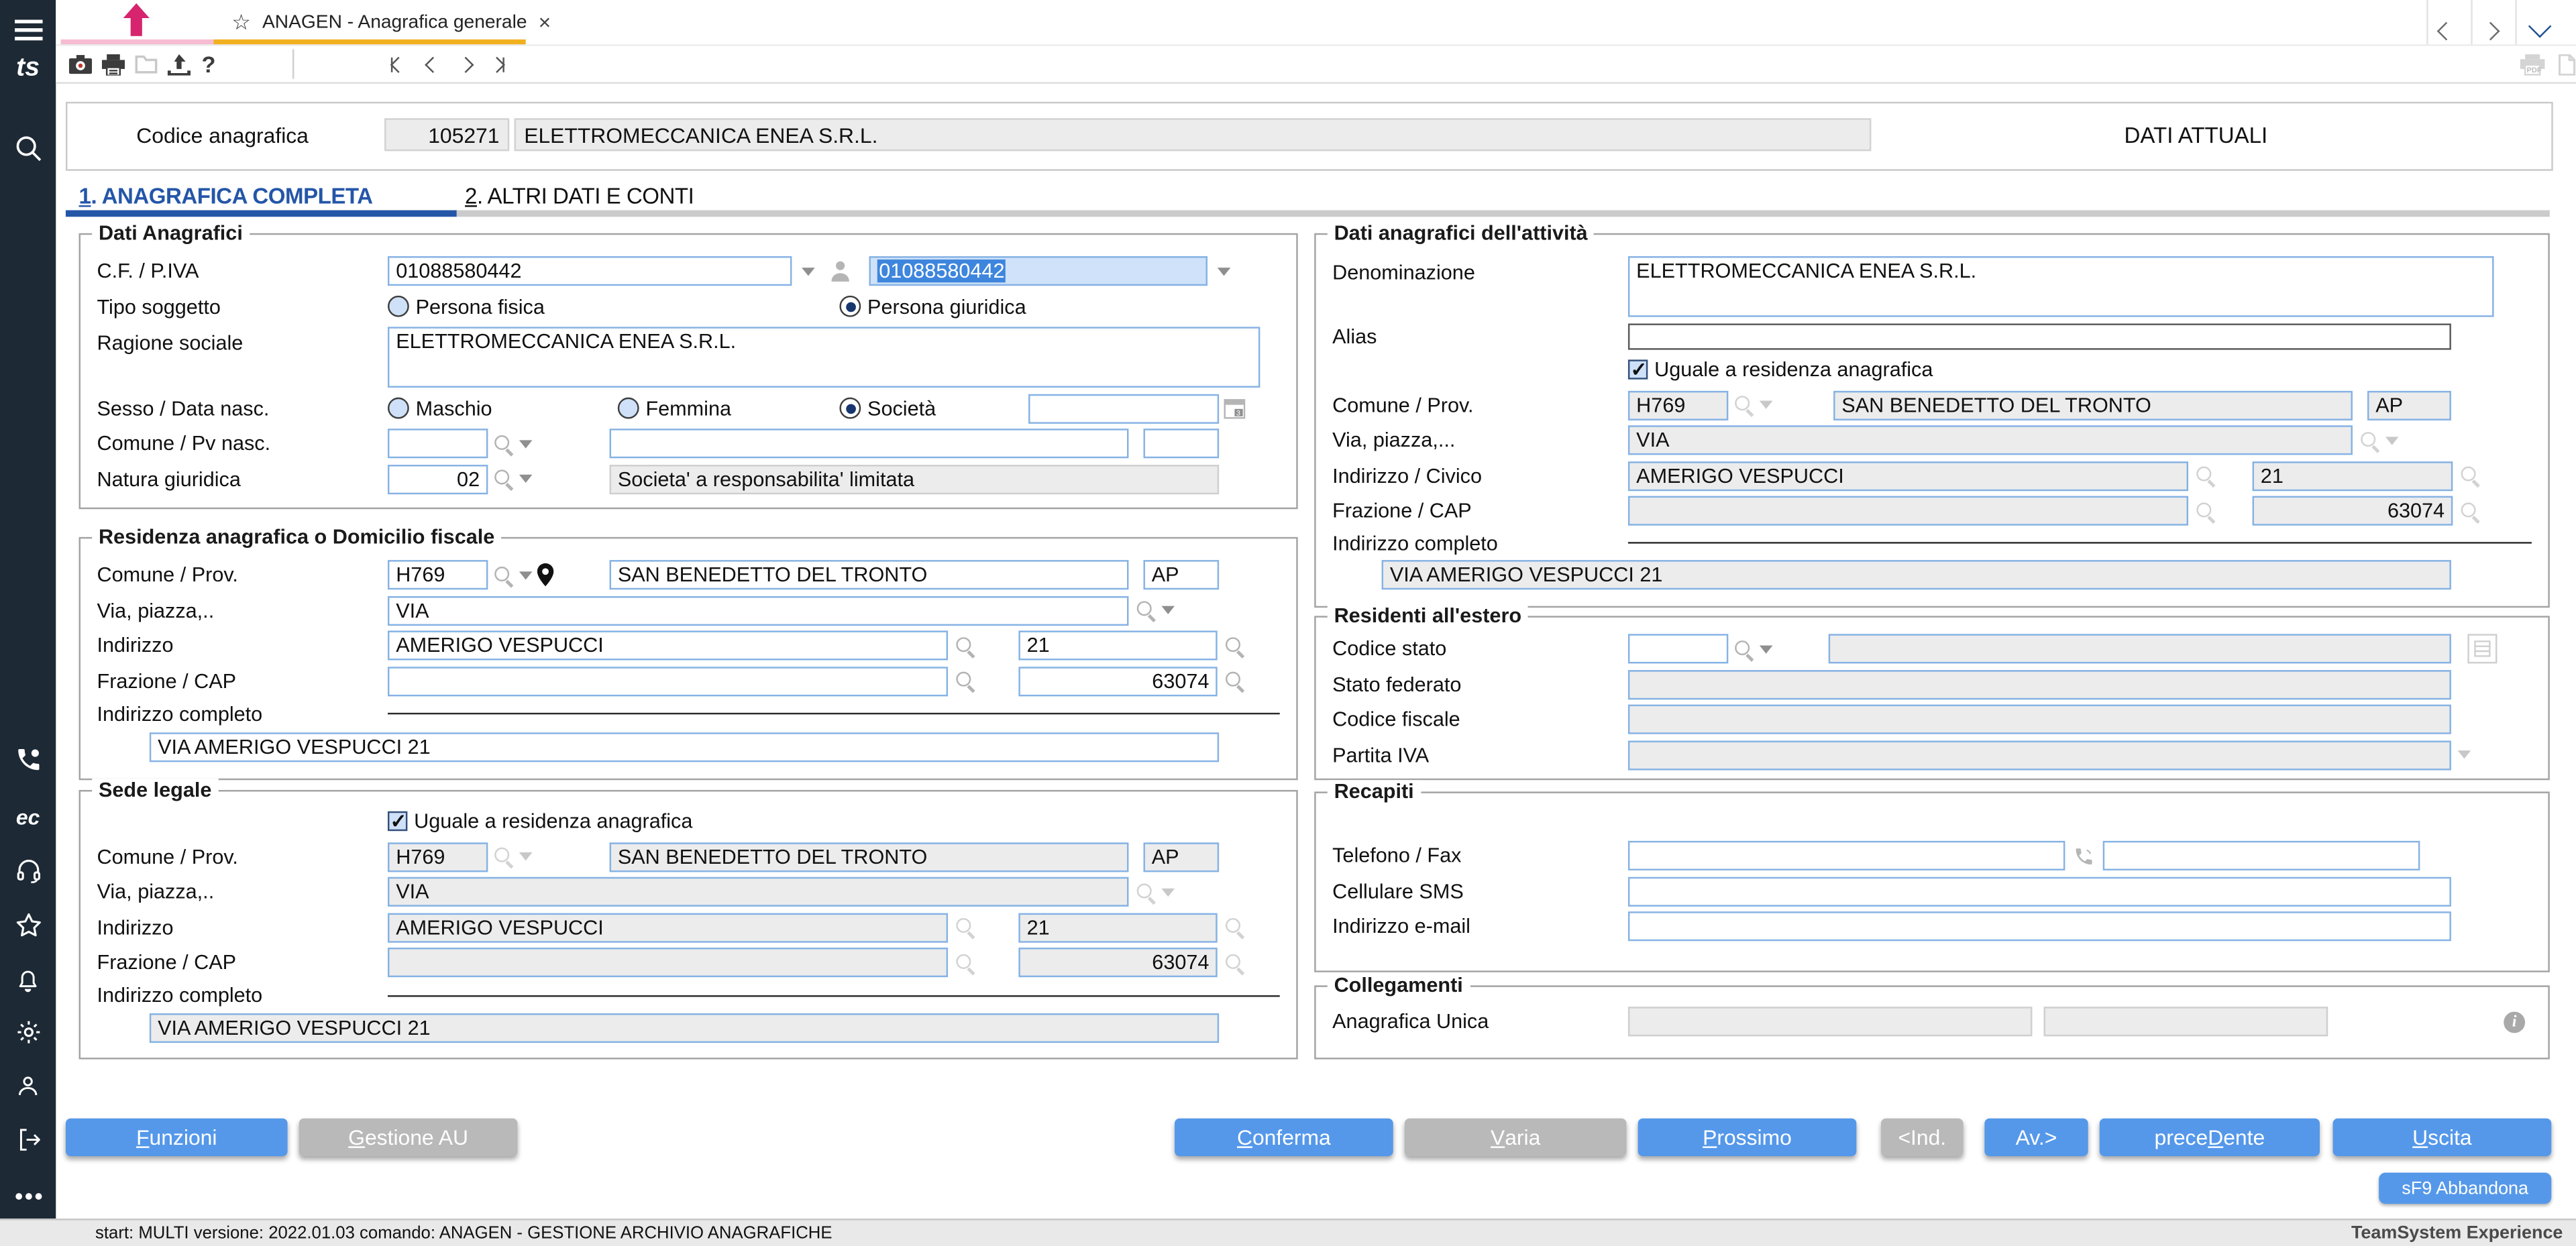 The height and width of the screenshot is (1246, 2576). What do you see at coordinates (208, 64) in the screenshot?
I see `help-icon: ?` at bounding box center [208, 64].